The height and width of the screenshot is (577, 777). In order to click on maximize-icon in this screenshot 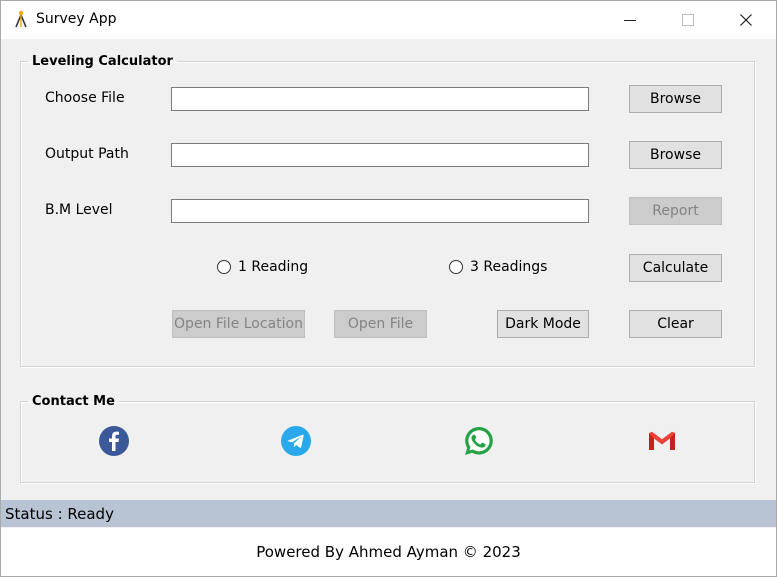, I will do `click(688, 20)`.